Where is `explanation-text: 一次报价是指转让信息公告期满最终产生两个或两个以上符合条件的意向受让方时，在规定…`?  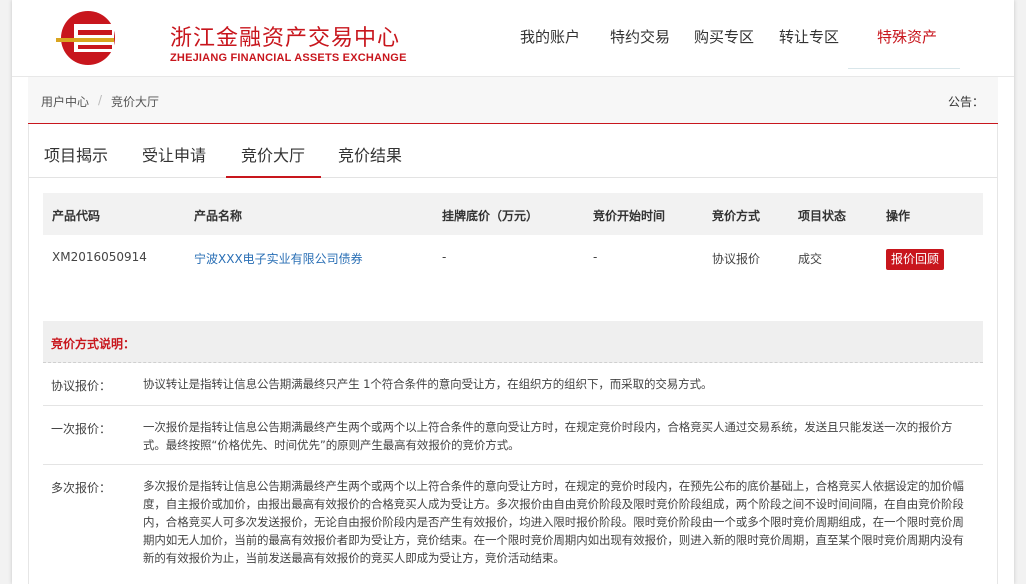
explanation-text: 一次报价是指转让信息公告期满最终产生两个或两个以上符合条件的意向受让方时，在规定… is located at coordinates (548, 436).